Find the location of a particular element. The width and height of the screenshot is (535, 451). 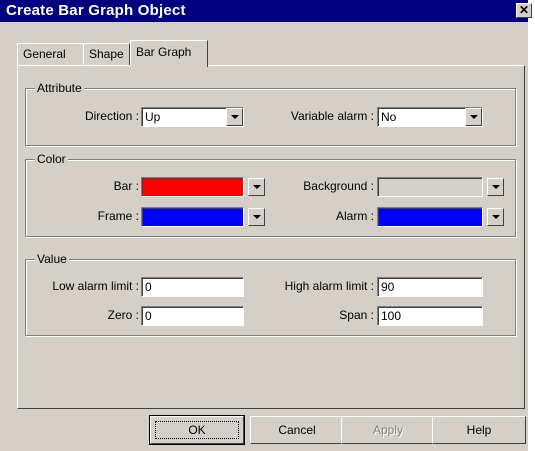

tab-bar-graph-label: Bar Graph is located at coordinates (164, 52).